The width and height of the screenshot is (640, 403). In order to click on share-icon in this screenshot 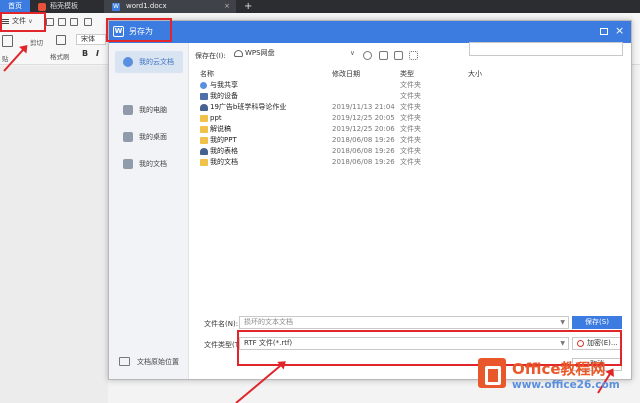, I will do `click(203, 85)`.